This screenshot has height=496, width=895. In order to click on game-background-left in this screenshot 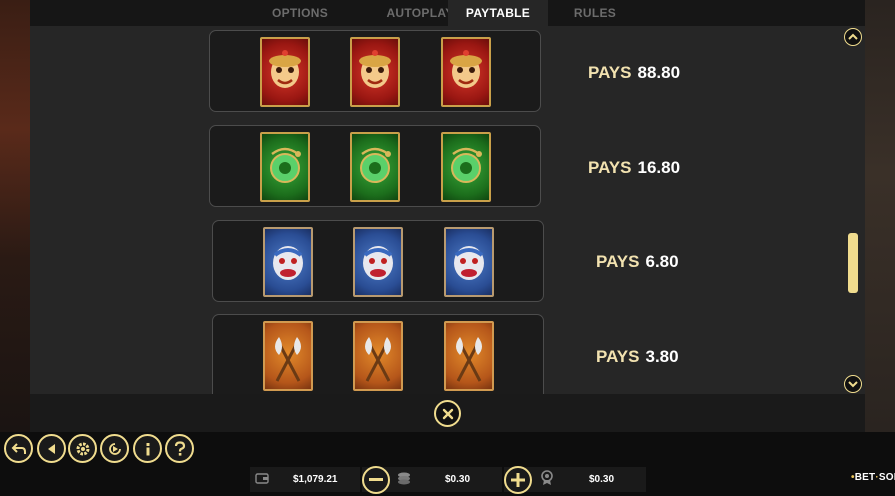, I will do `click(15, 216)`.